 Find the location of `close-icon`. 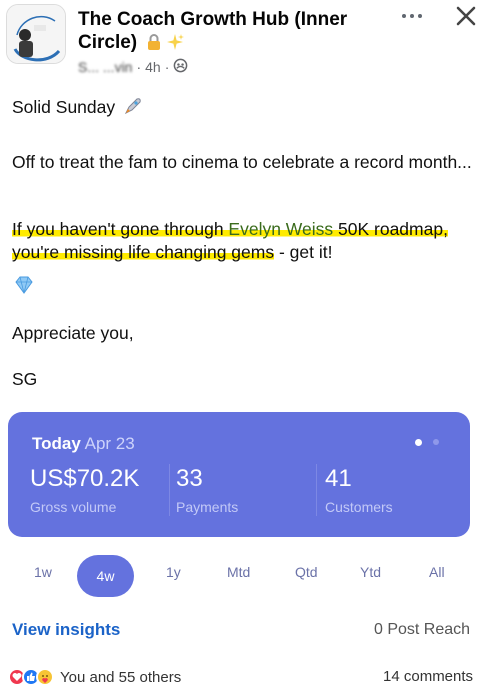

close-icon is located at coordinates (466, 16).